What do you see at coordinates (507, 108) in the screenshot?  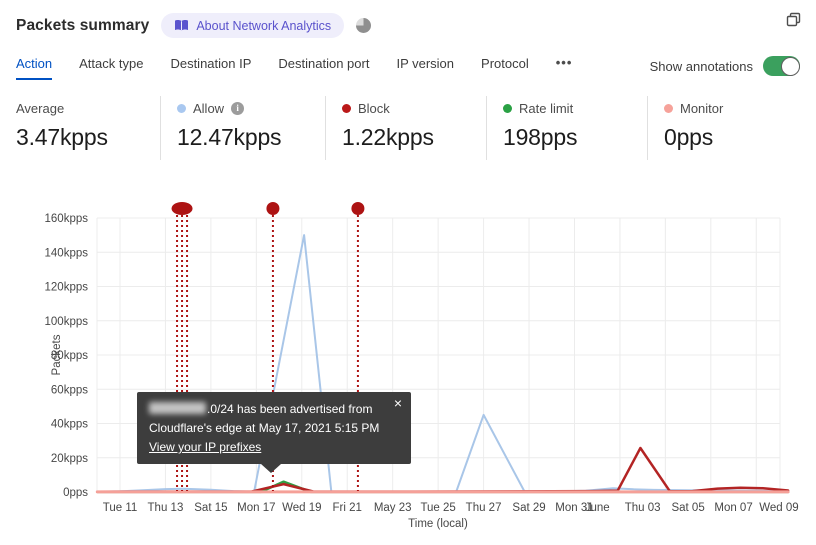 I see `rate-limit-dot-icon` at bounding box center [507, 108].